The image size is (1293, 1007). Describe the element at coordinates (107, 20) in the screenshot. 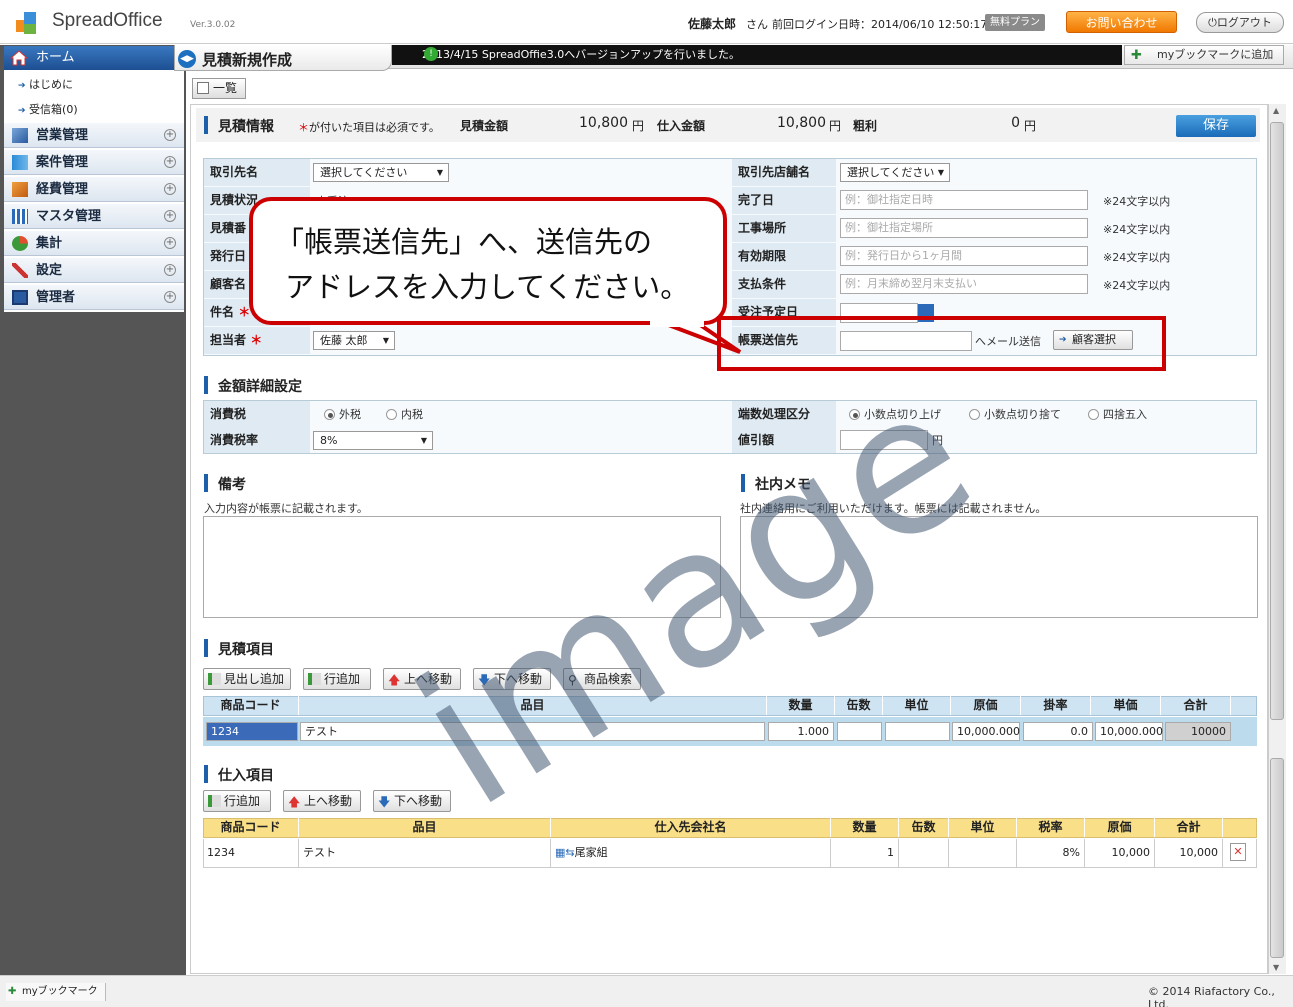

I see `app-name: SpreadOffice` at that location.